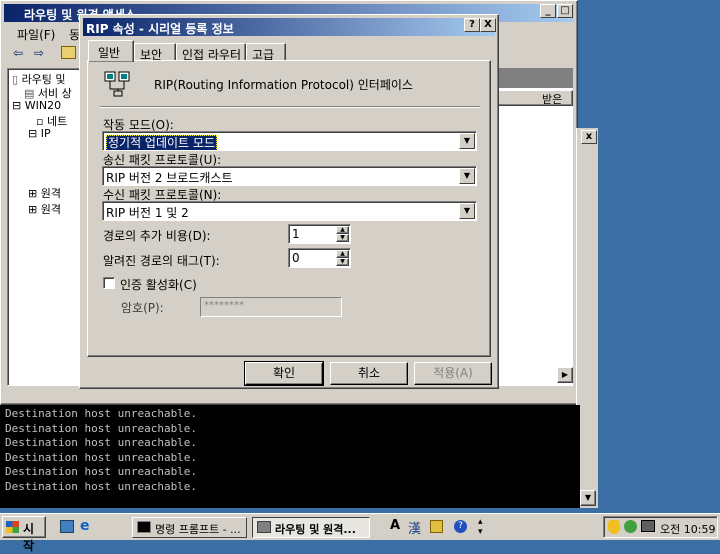 The height and width of the screenshot is (554, 720). I want to click on dialog-title: RIP 속성 - 시리얼 등록 정보, so click(160, 29).